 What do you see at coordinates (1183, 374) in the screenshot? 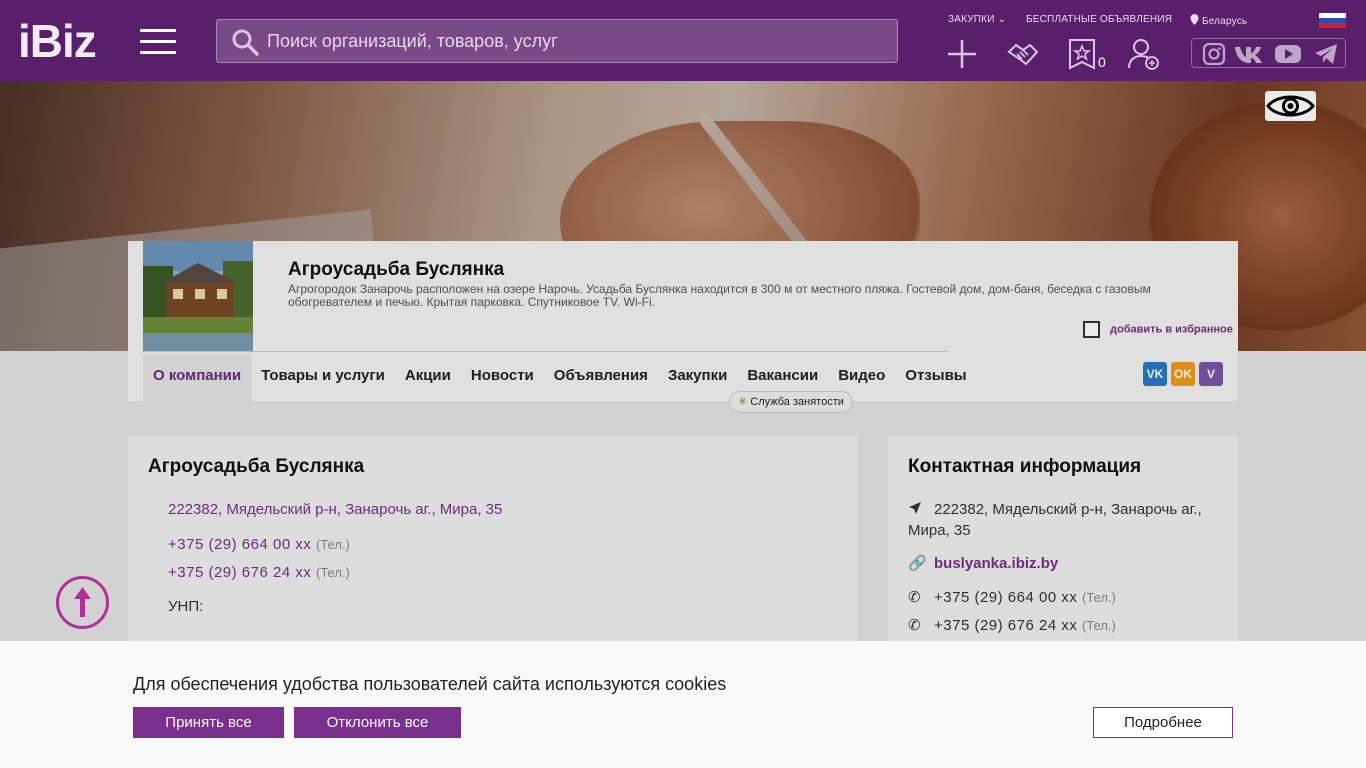
I see `share-ok-button: OK` at bounding box center [1183, 374].